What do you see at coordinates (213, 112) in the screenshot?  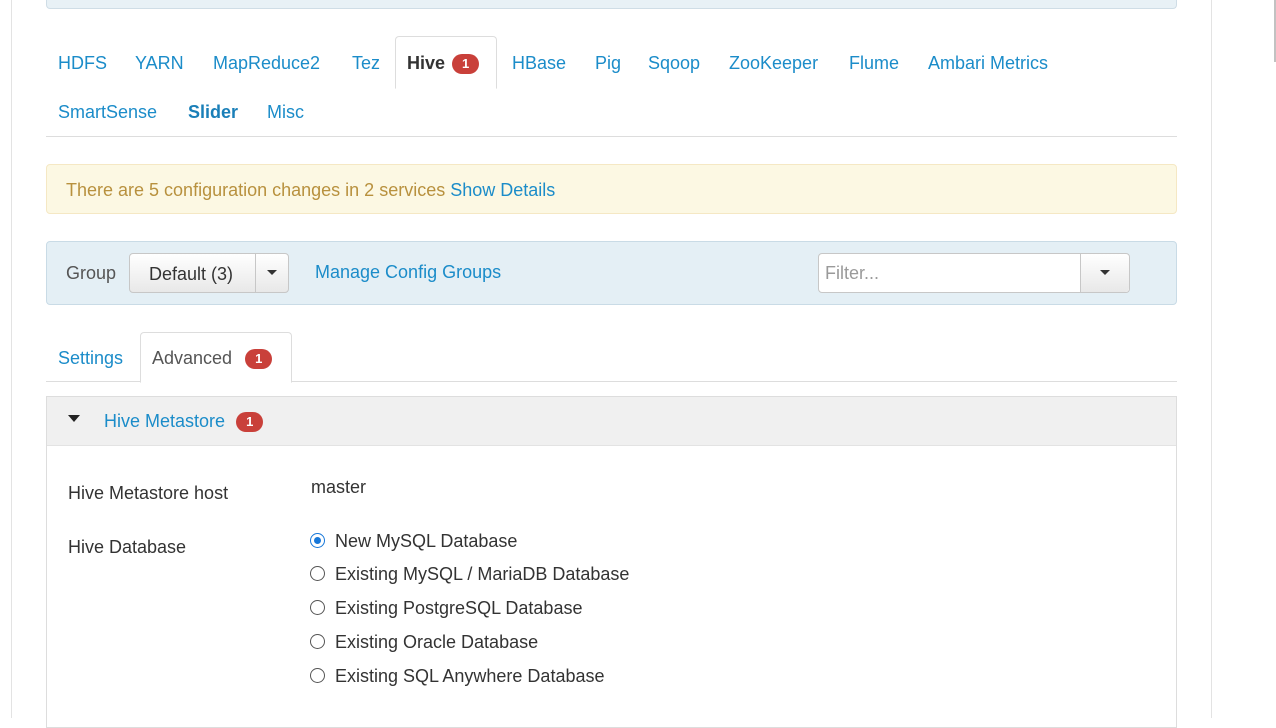 I see `tab-slider: Slider` at bounding box center [213, 112].